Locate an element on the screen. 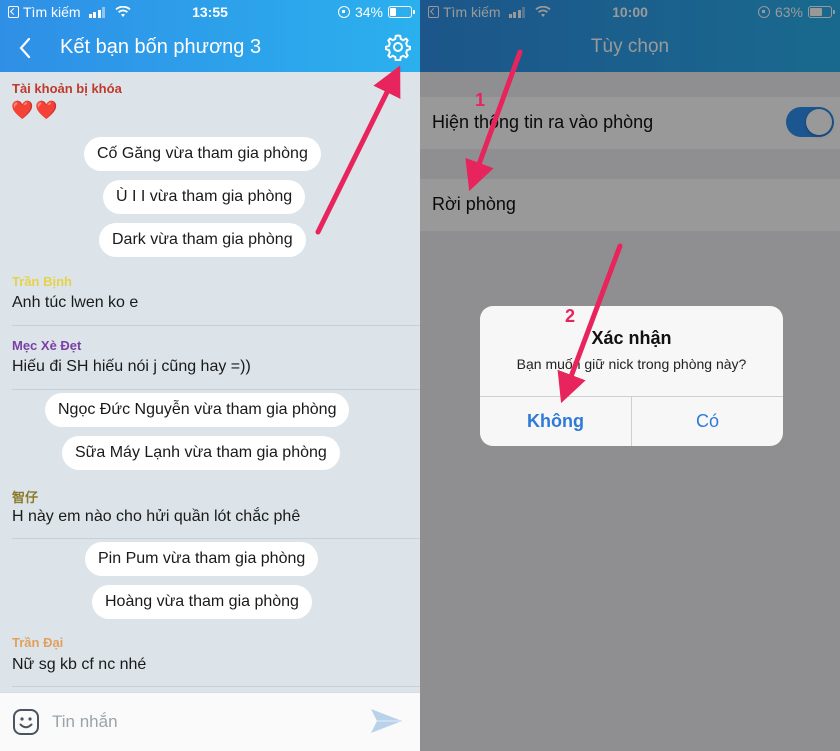 This screenshot has height=751, width=840. yes-button: Có is located at coordinates (707, 421).